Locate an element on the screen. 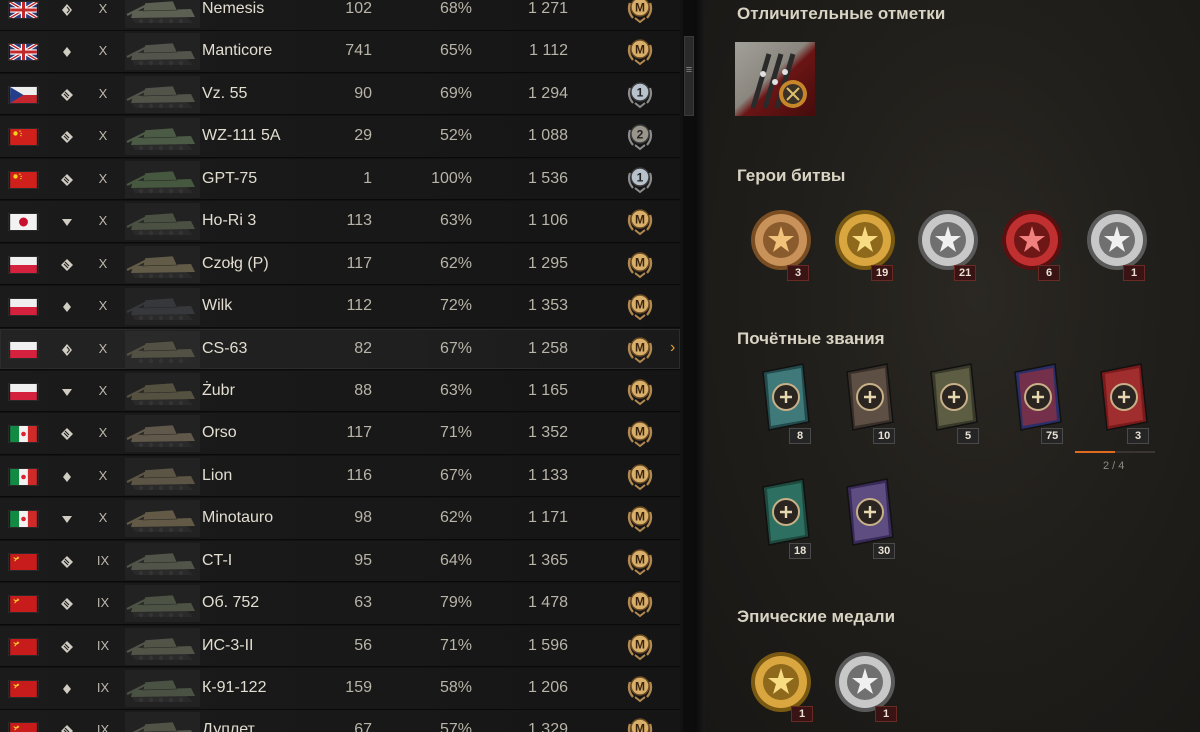 This screenshot has width=1200, height=732. average-experience: 1 596 is located at coordinates (547, 645).